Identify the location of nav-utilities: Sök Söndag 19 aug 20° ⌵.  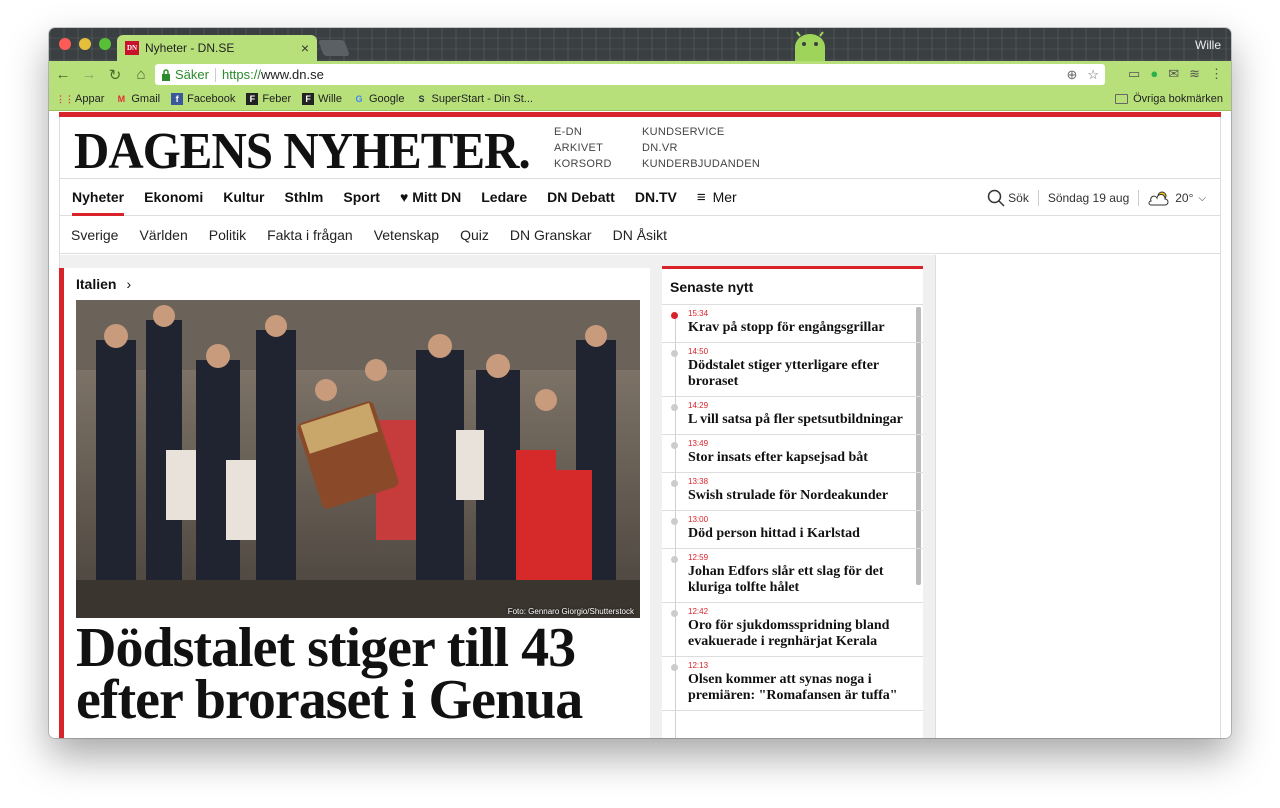
(1096, 198).